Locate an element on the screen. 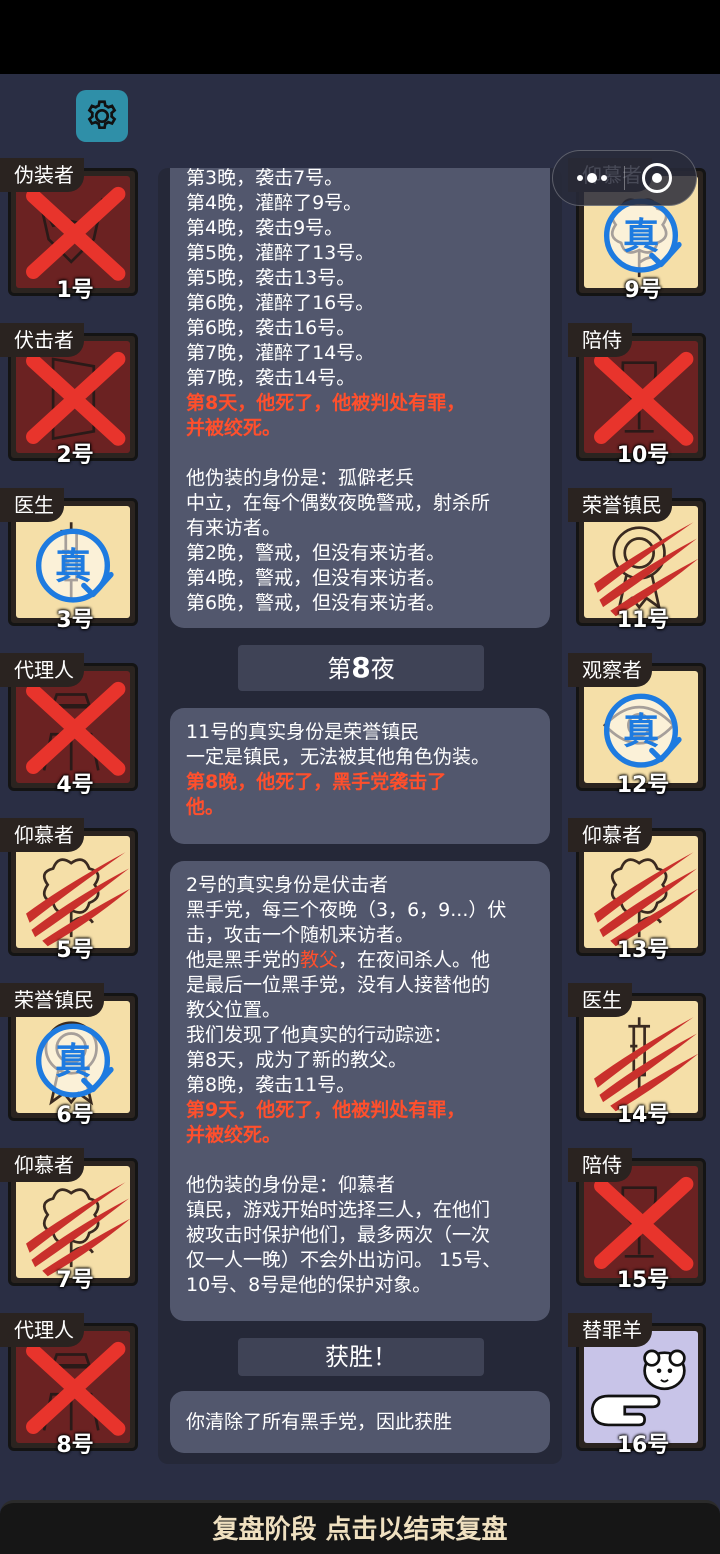  player-card: 陪侍 10号 is located at coordinates (638, 395).